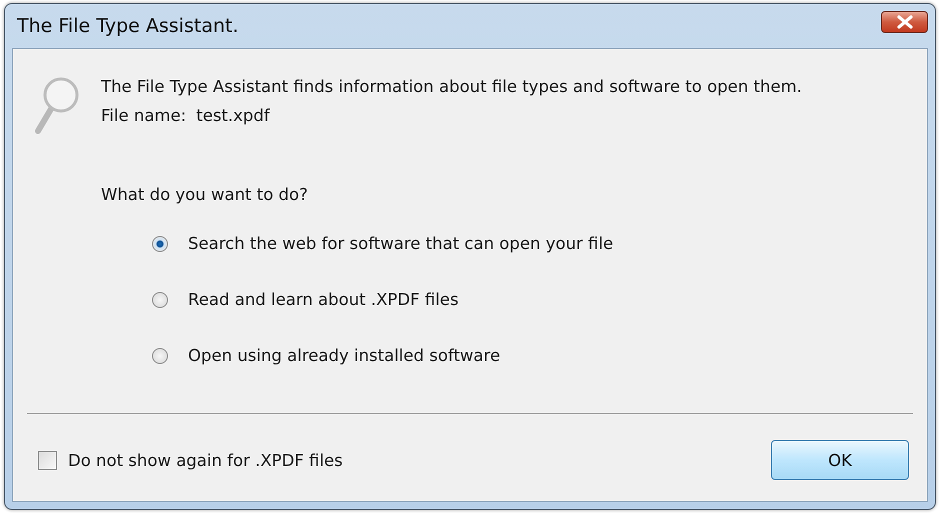 The width and height of the screenshot is (940, 517). Describe the element at coordinates (840, 460) in the screenshot. I see `ok-button: OK` at that location.